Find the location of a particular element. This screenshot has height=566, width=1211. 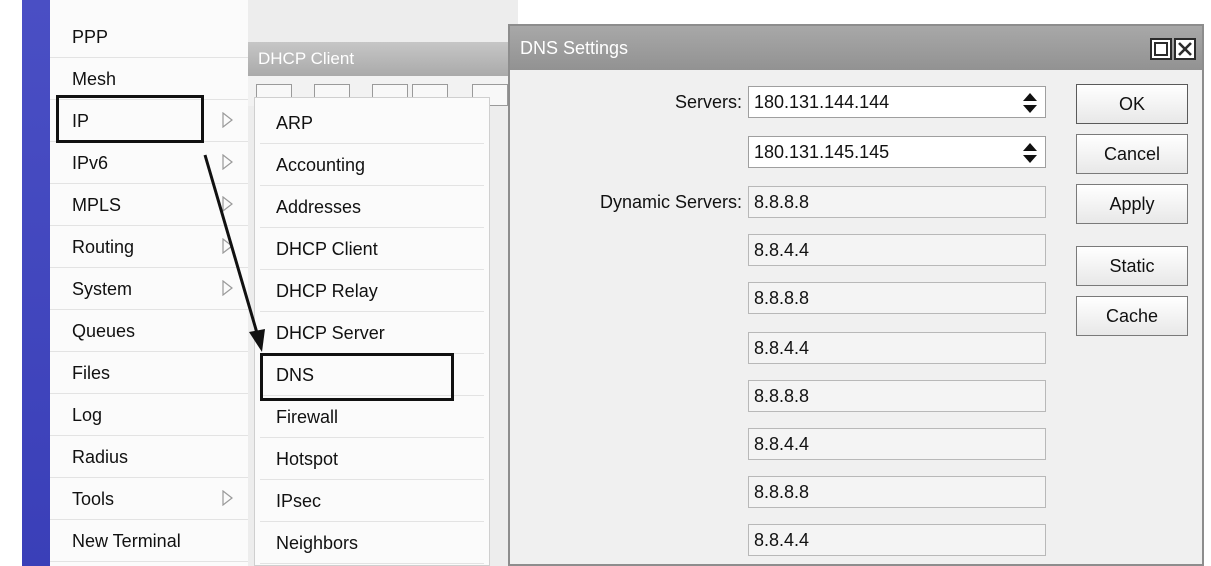

menu-item-ip: IP is located at coordinates (149, 121).